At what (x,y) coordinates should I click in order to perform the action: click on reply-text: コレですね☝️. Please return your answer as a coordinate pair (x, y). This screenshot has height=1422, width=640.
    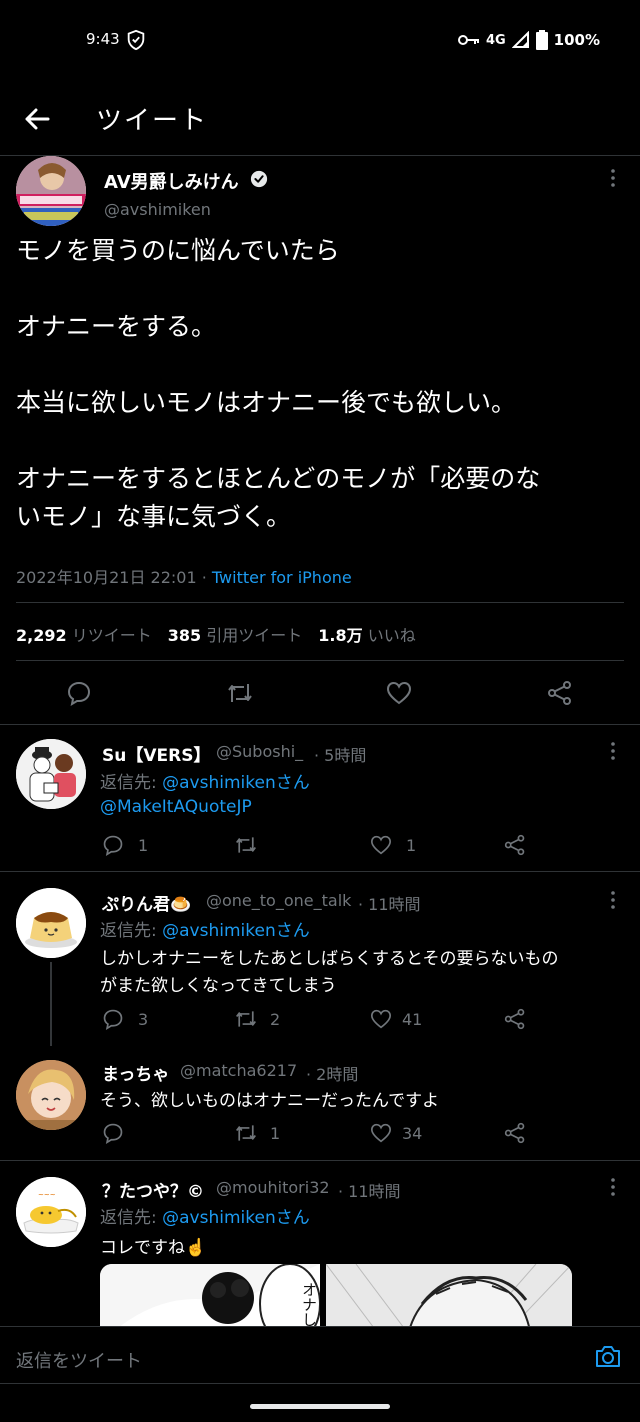
    Looking at the image, I should click on (153, 1248).